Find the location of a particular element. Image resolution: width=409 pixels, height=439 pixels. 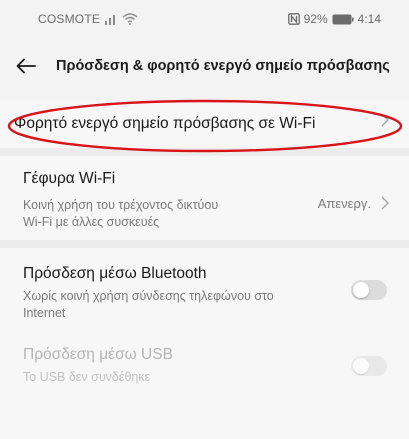

wifi-bridge-subtitle-2: Wi-Fi με άλλες συσκευές is located at coordinates (91, 222).